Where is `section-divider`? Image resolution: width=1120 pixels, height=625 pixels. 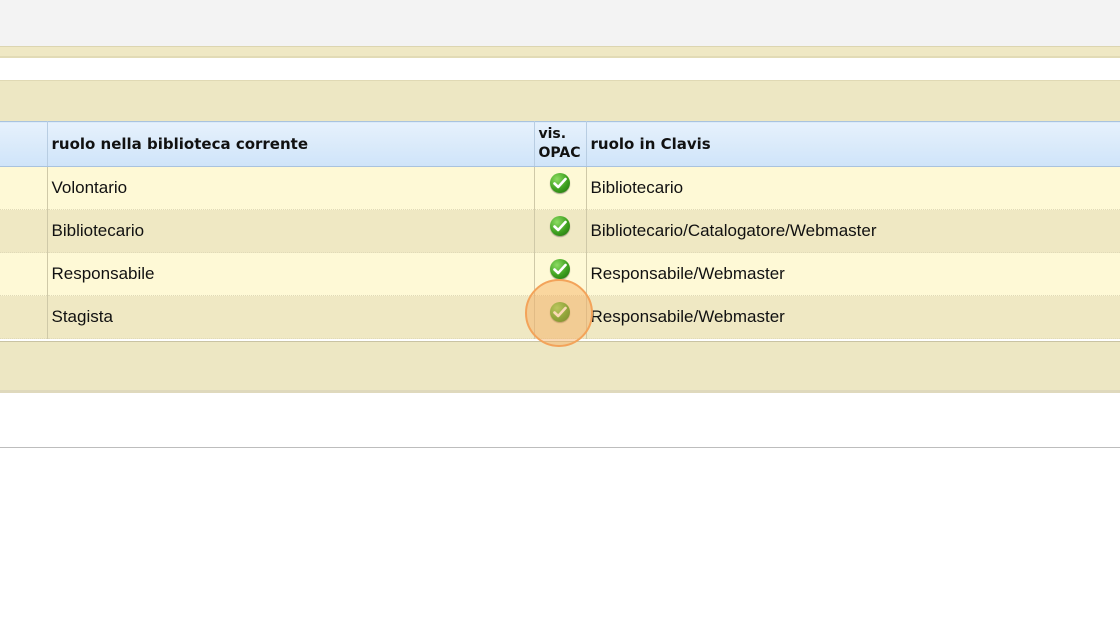
section-divider is located at coordinates (560, 447).